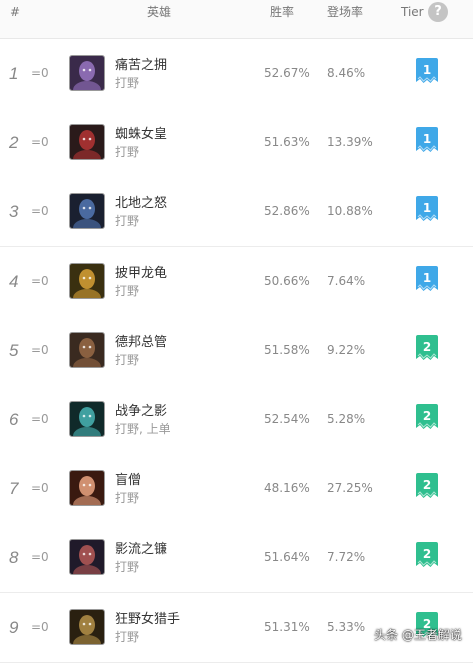  What do you see at coordinates (141, 63) in the screenshot?
I see `hero-name: 痛苦之拥` at bounding box center [141, 63].